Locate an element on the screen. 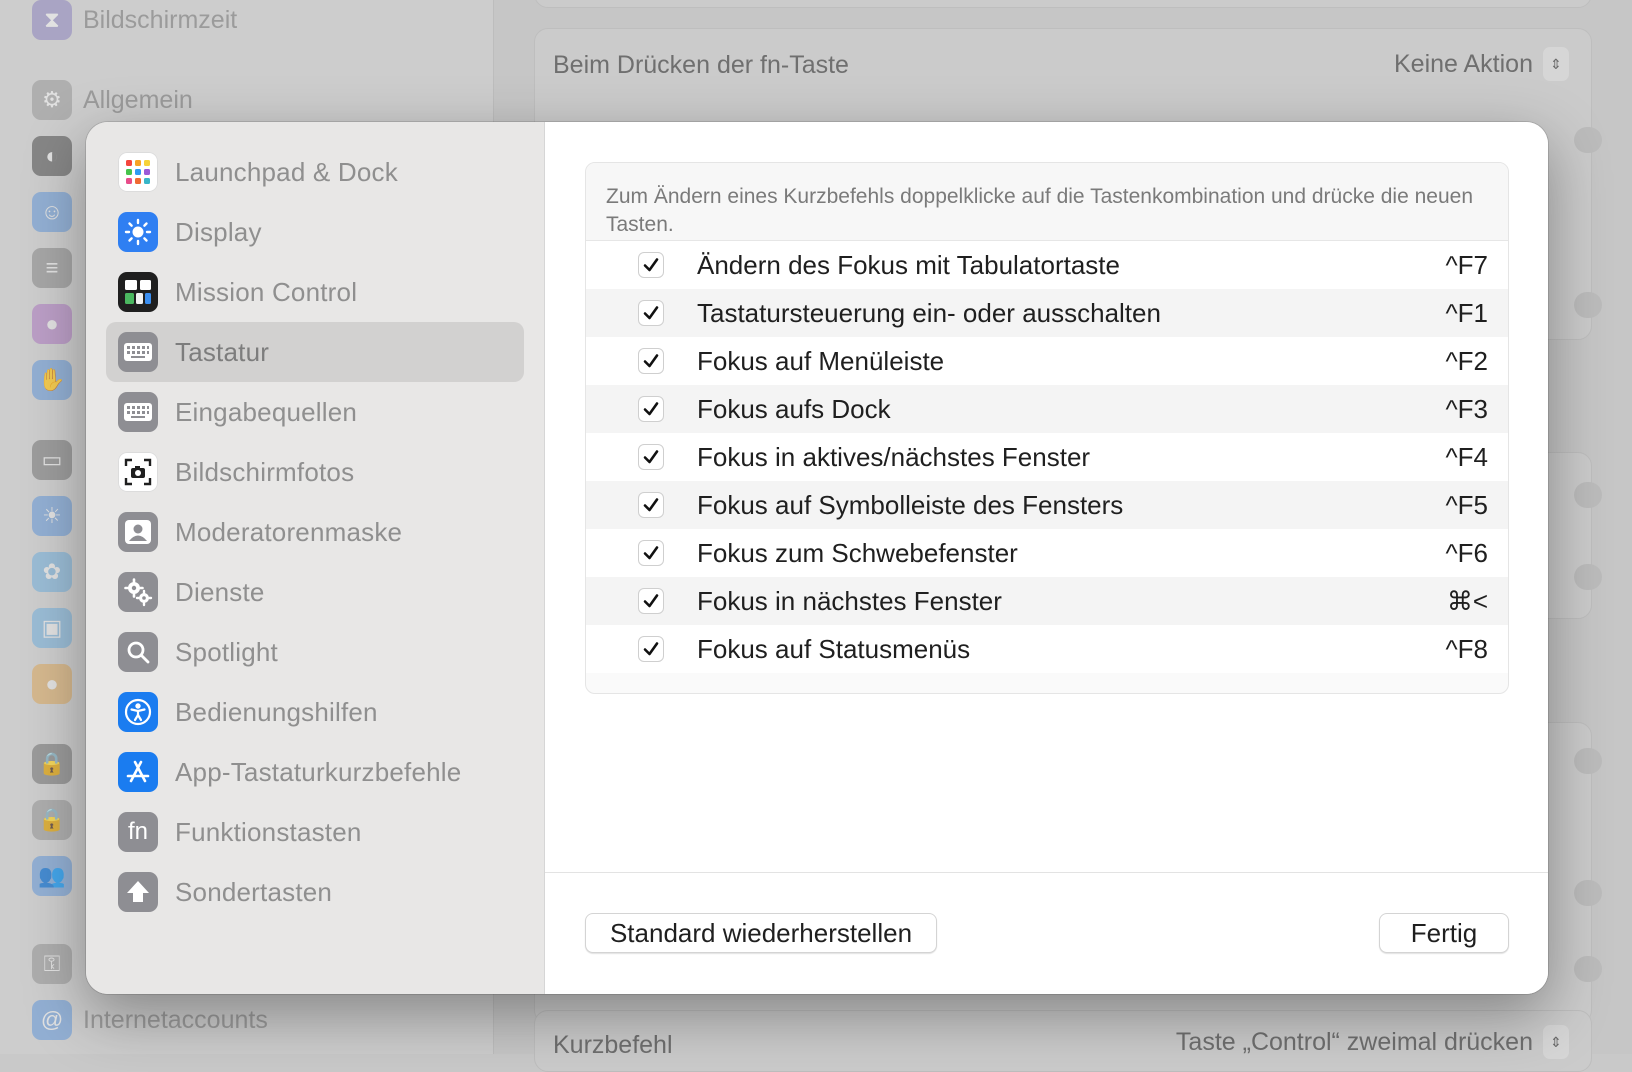  sidebar-item-sondertasten: Sondertasten is located at coordinates (315, 892).